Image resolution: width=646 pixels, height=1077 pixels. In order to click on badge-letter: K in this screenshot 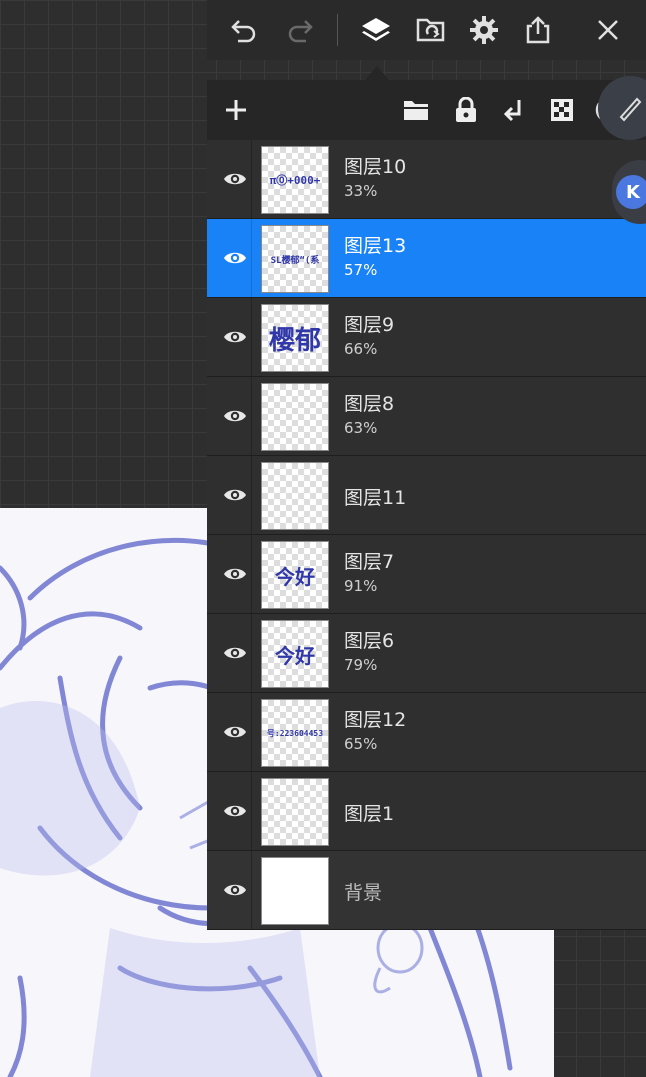, I will do `click(631, 192)`.